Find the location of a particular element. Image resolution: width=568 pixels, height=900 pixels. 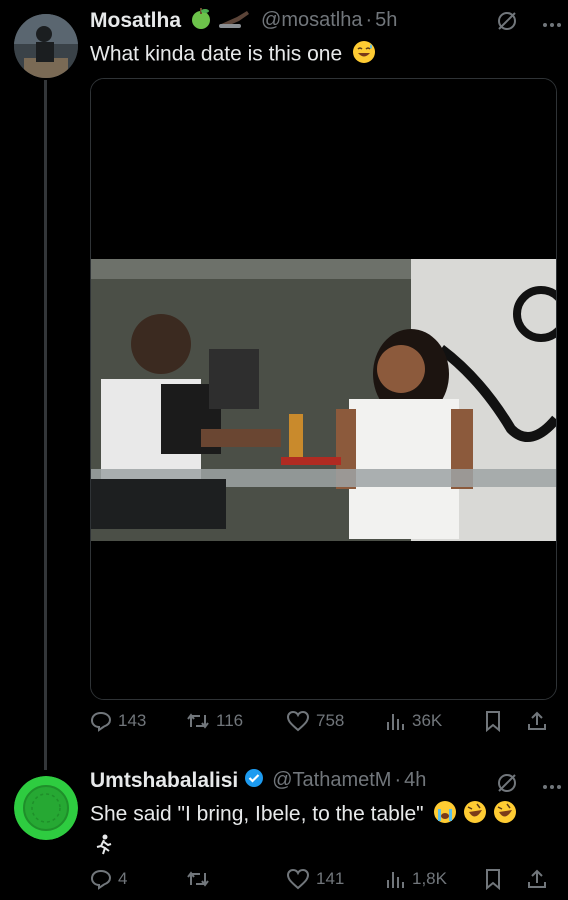

tweet-text: She said "I bring, Ibele, to the table" is located at coordinates (303, 815).